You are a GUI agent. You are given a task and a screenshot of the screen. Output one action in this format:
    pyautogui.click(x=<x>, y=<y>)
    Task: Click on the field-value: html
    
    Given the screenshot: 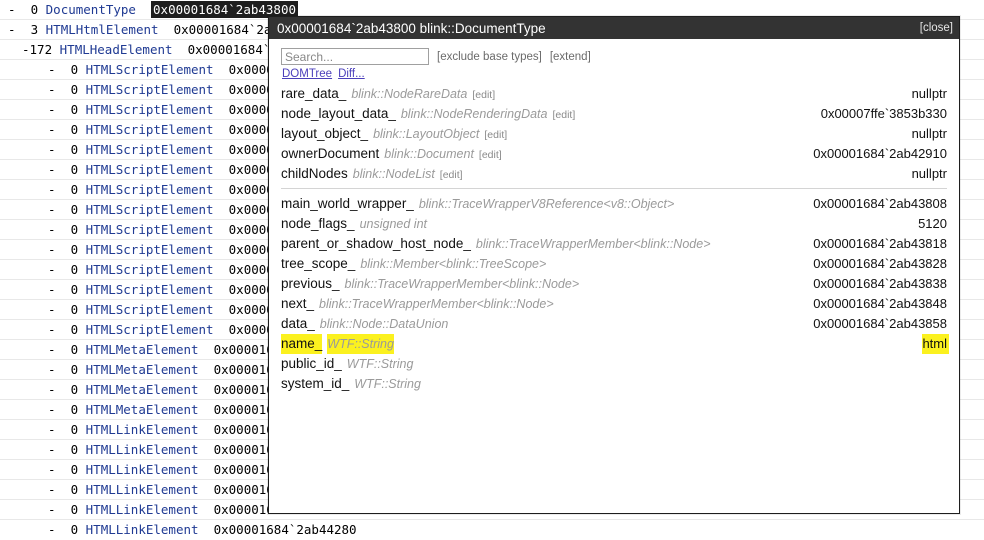 What is the action you would take?
    pyautogui.click(x=935, y=344)
    